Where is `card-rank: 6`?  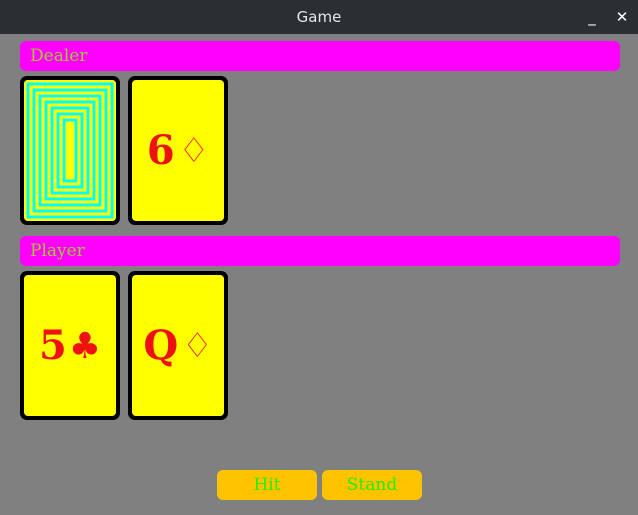
card-rank: 6 is located at coordinates (160, 150).